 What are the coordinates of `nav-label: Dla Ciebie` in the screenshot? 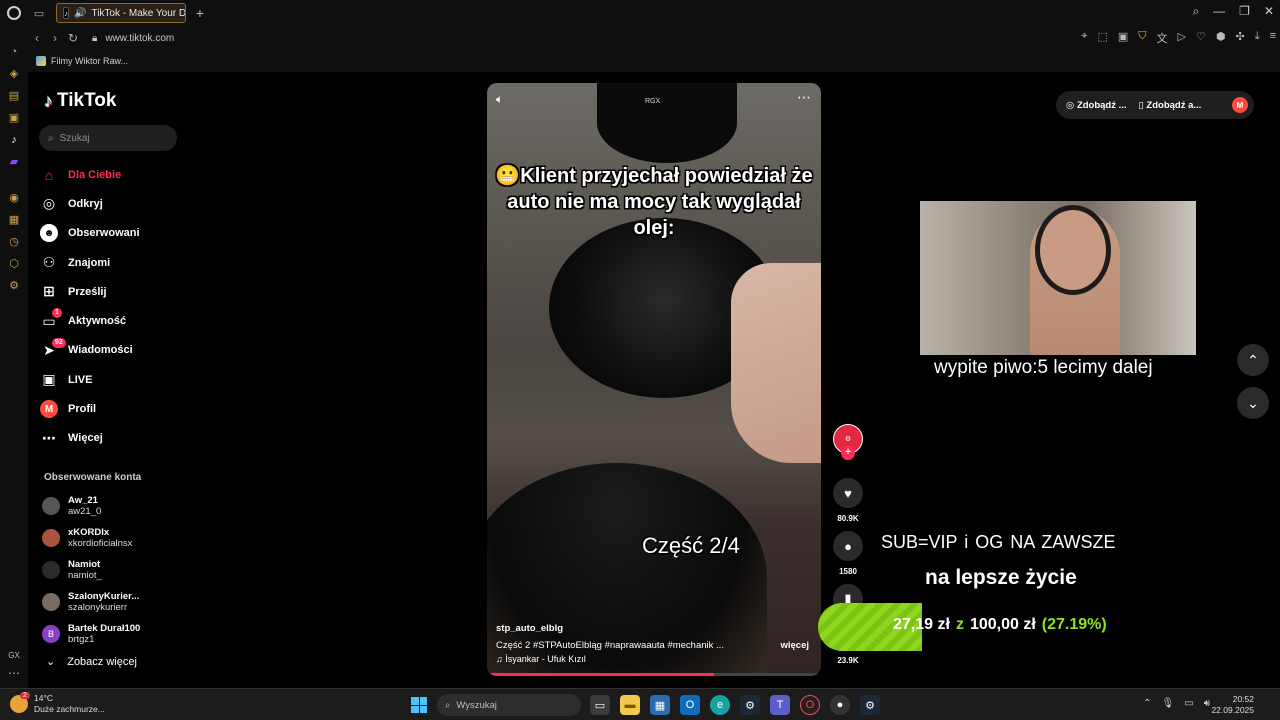 It's located at (95, 174).